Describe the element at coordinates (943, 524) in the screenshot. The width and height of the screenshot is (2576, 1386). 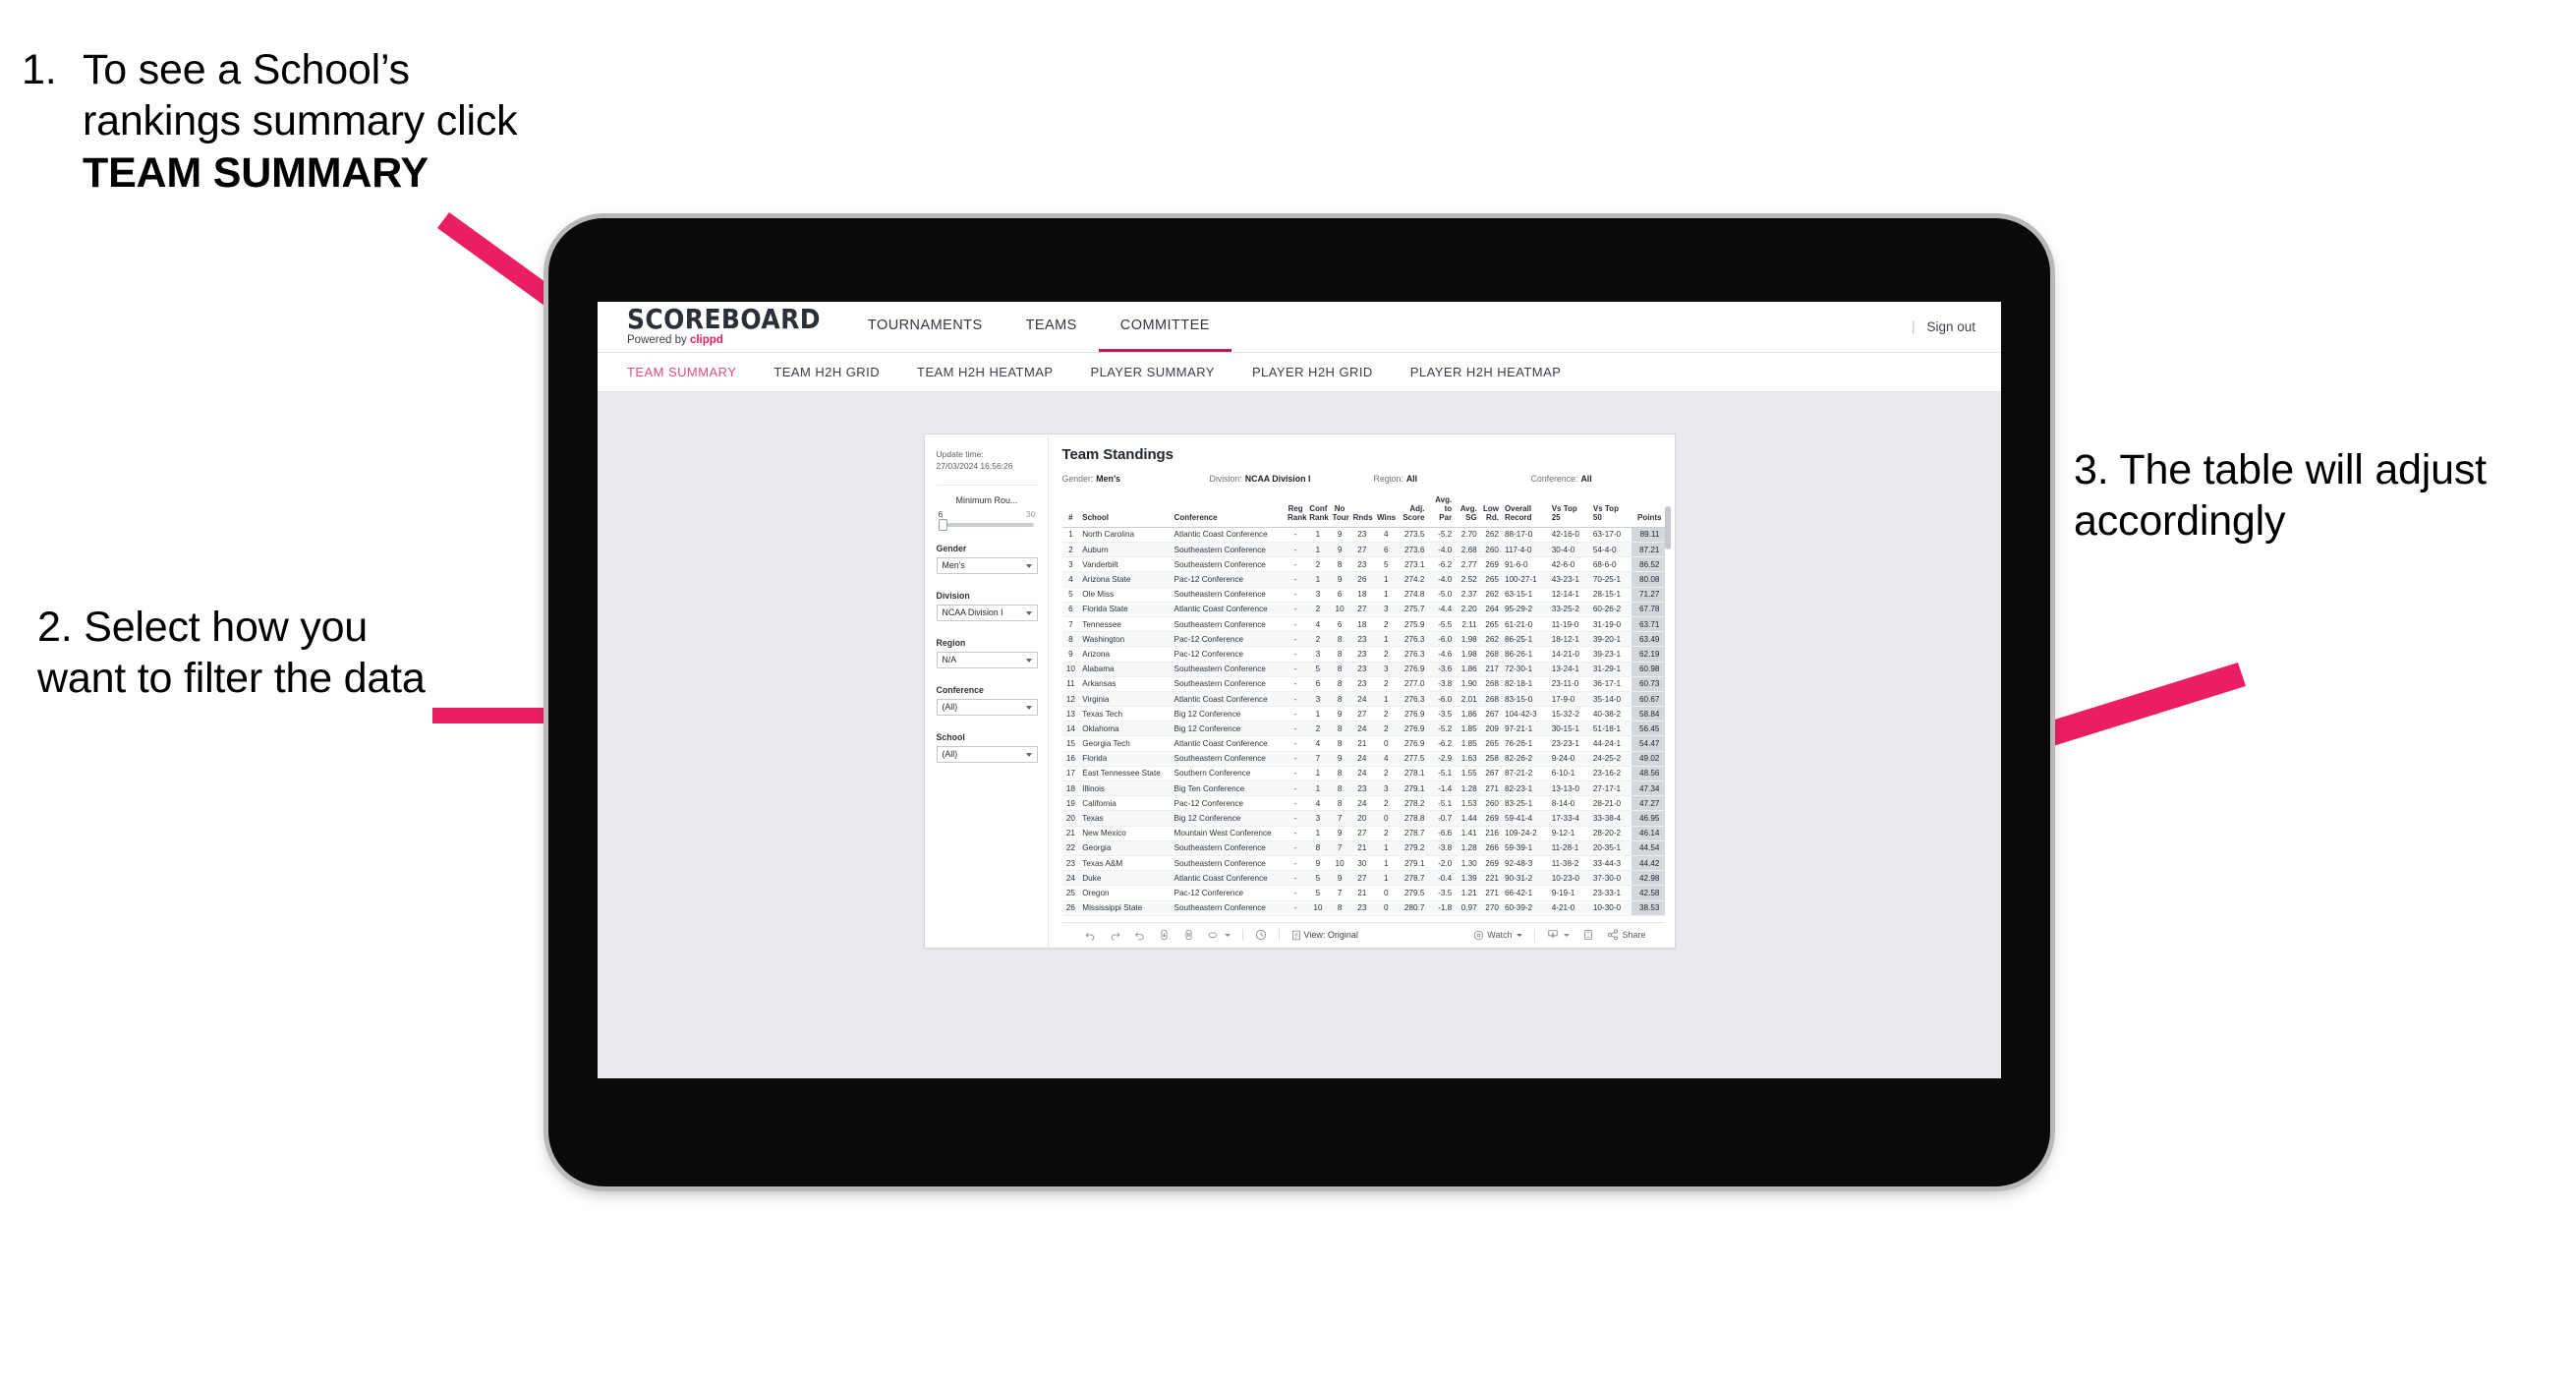
I see `minimum-rounds-slider-thumb` at that location.